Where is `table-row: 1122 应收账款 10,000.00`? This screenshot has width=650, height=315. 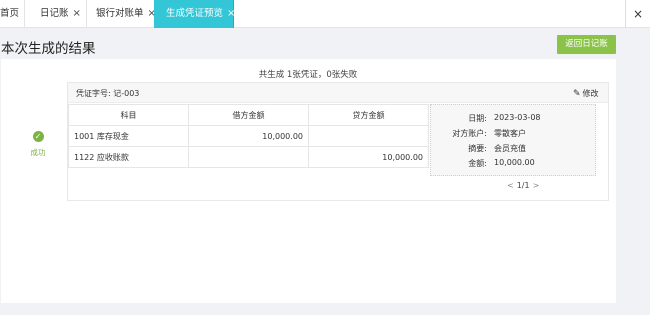 table-row: 1122 应收账款 10,000.00 is located at coordinates (248, 157).